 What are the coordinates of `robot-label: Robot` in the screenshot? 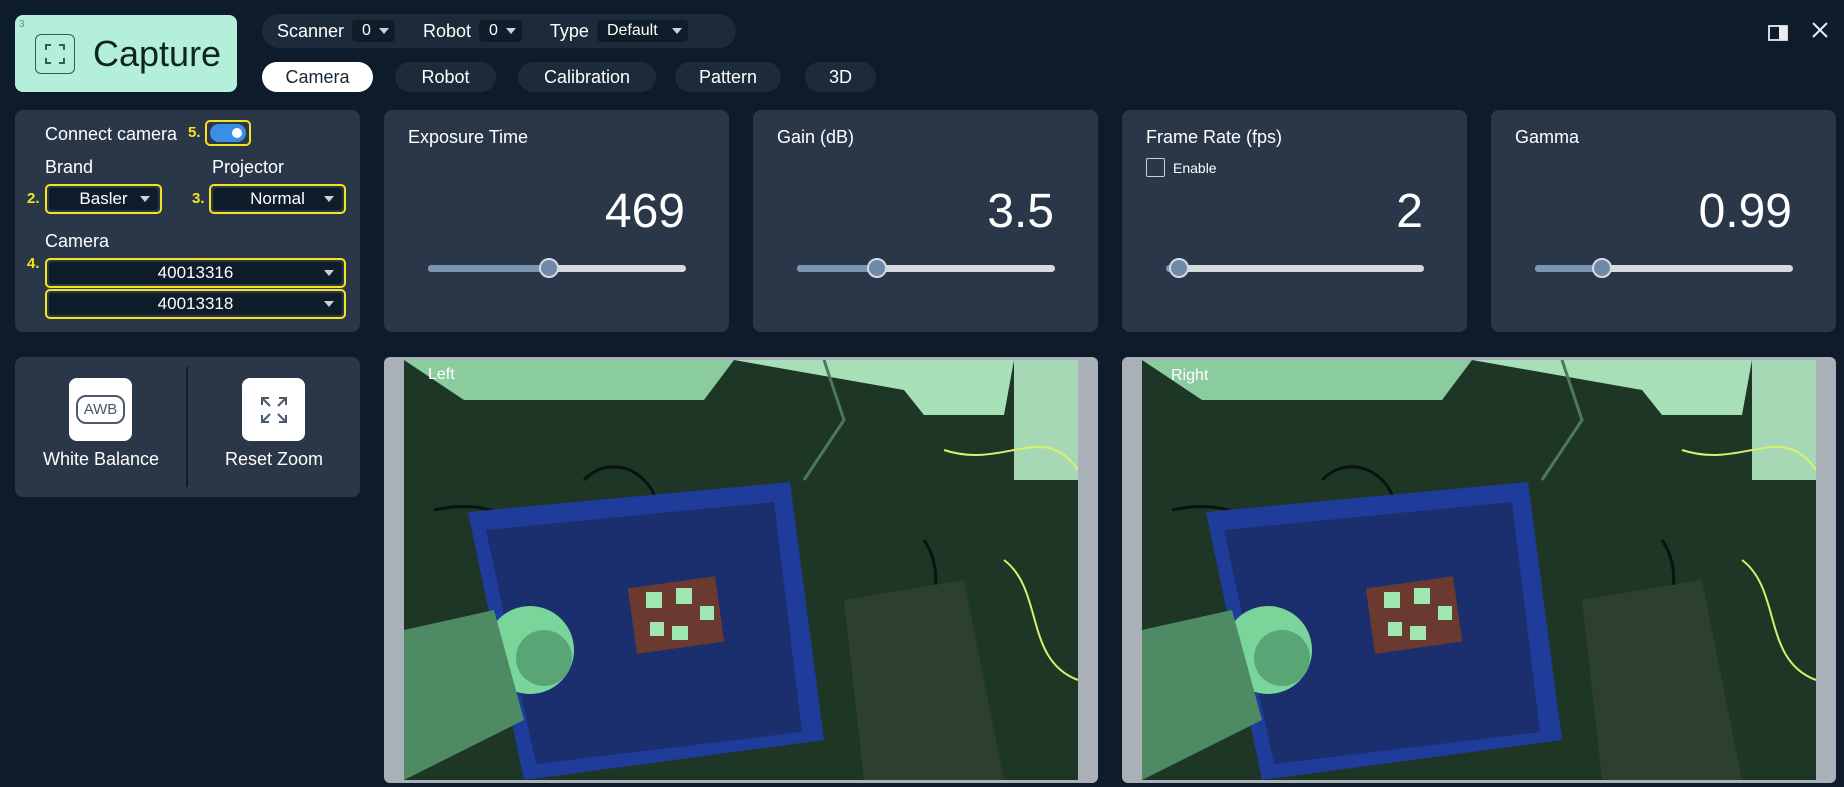 It's located at (446, 30).